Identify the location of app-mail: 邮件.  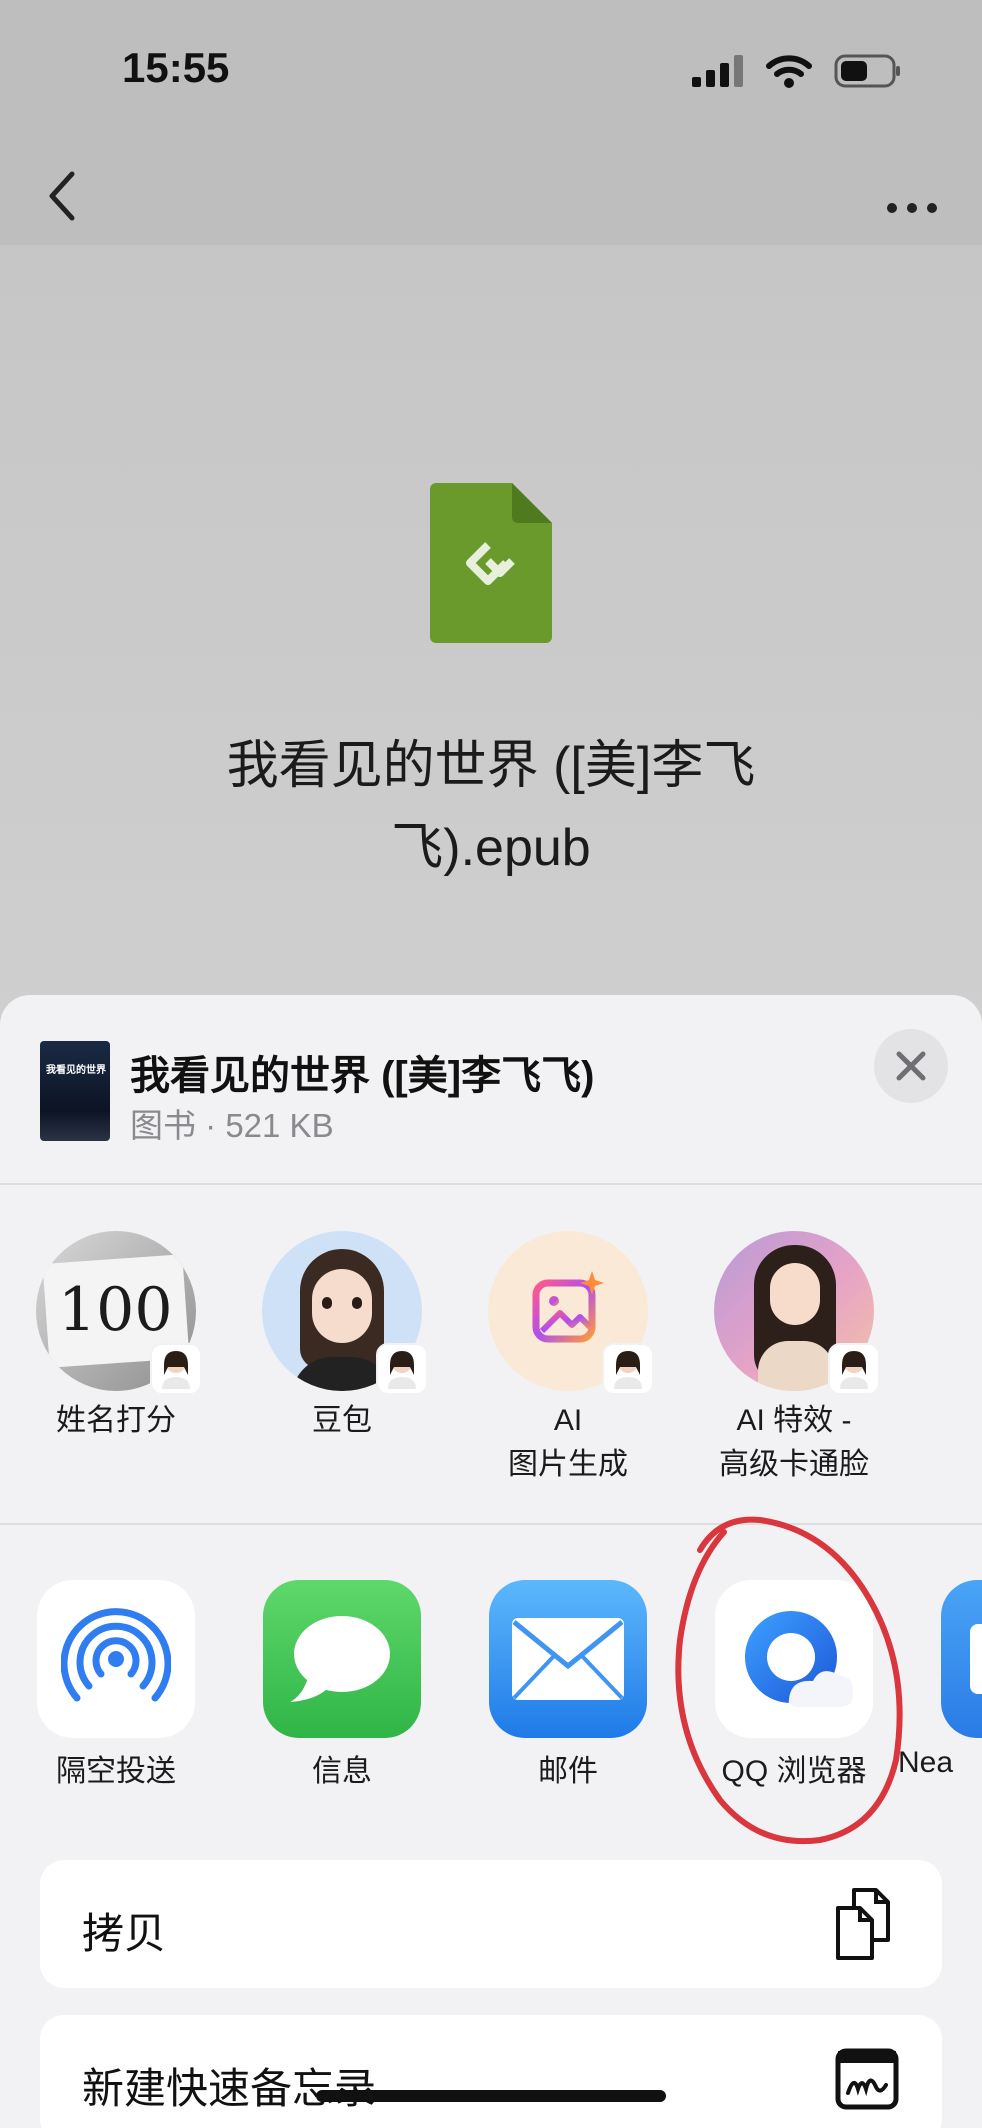
(568, 1685).